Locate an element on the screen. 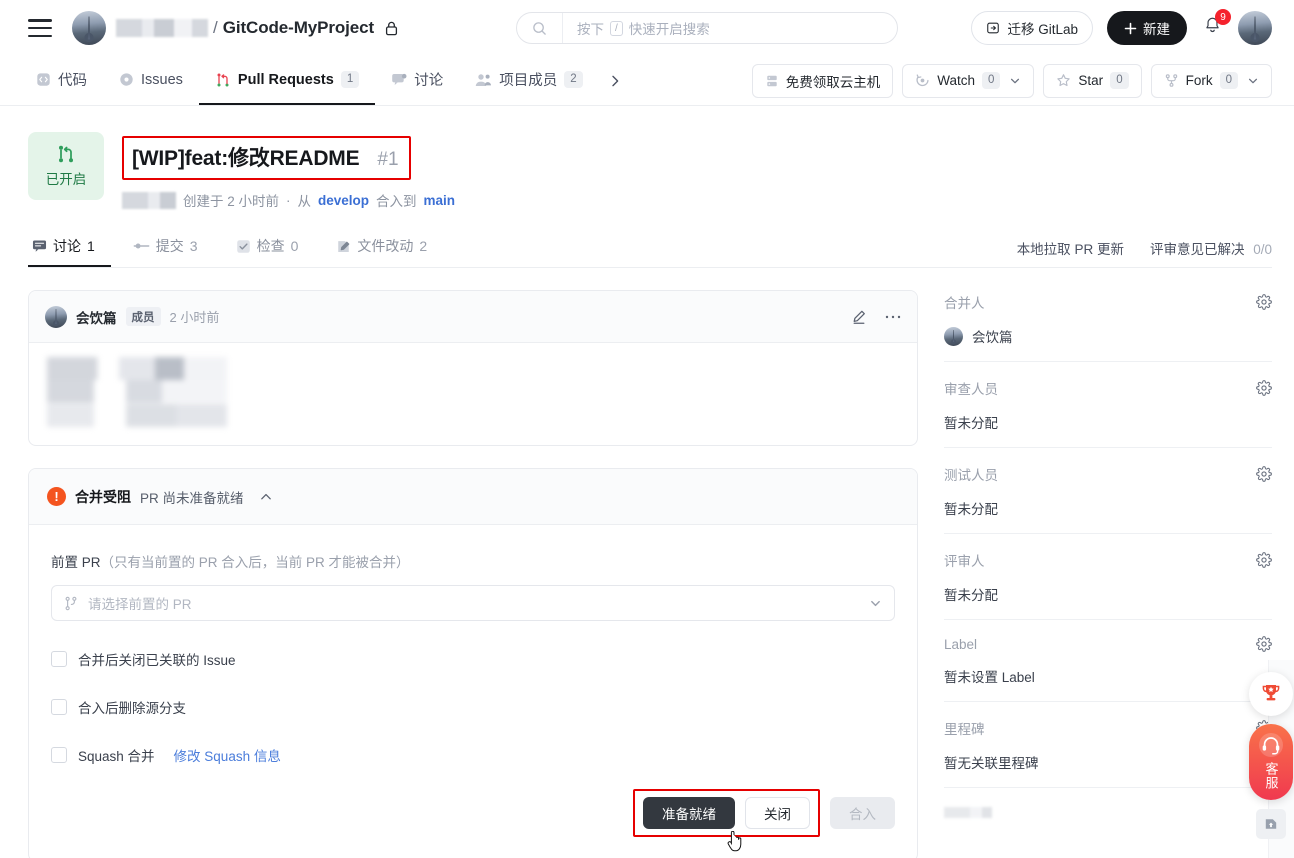  prerequisite-pr-title: 前置 PR is located at coordinates (76, 562).